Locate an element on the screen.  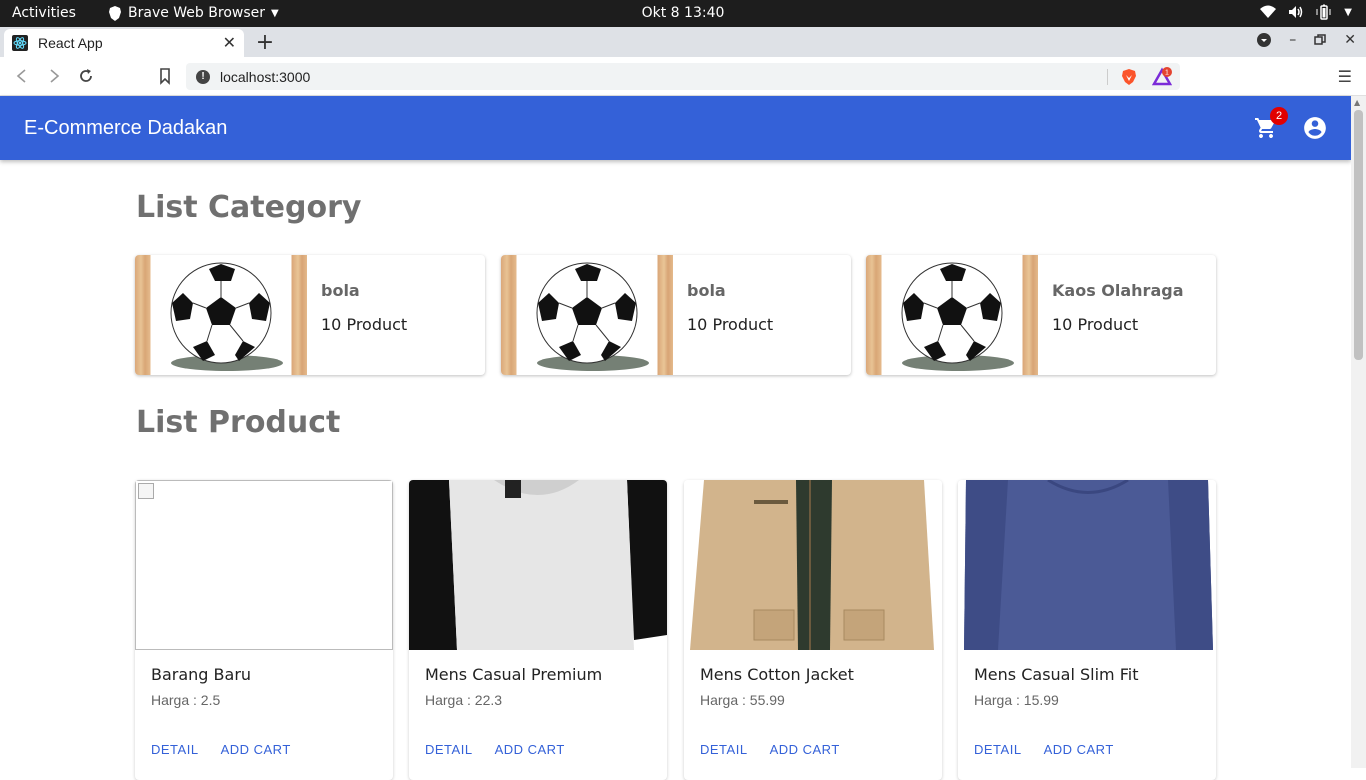
tab-title: React App is located at coordinates (70, 43).